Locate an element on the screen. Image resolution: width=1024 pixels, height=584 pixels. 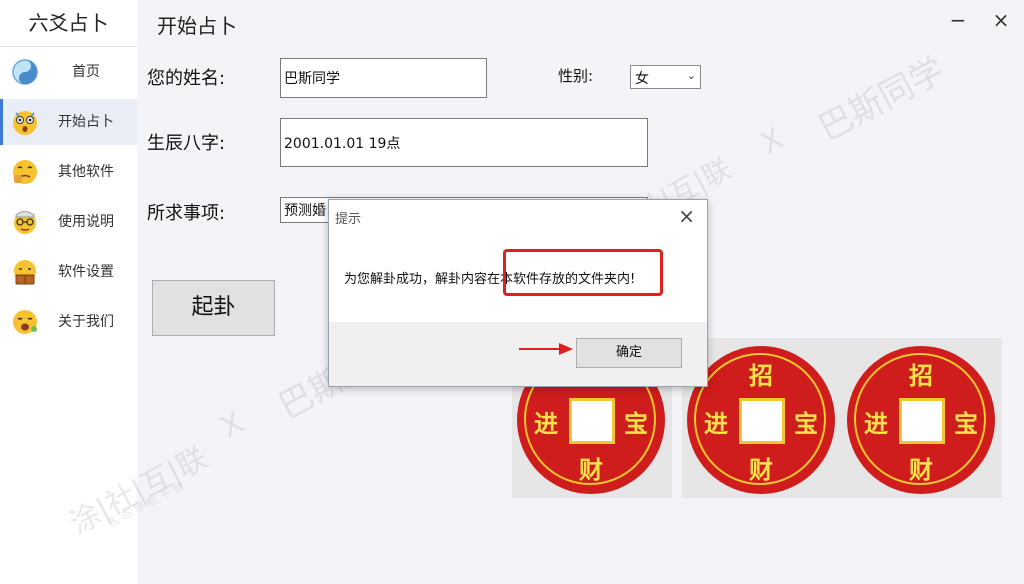
reading-emoji-icon is located at coordinates (25, 272).